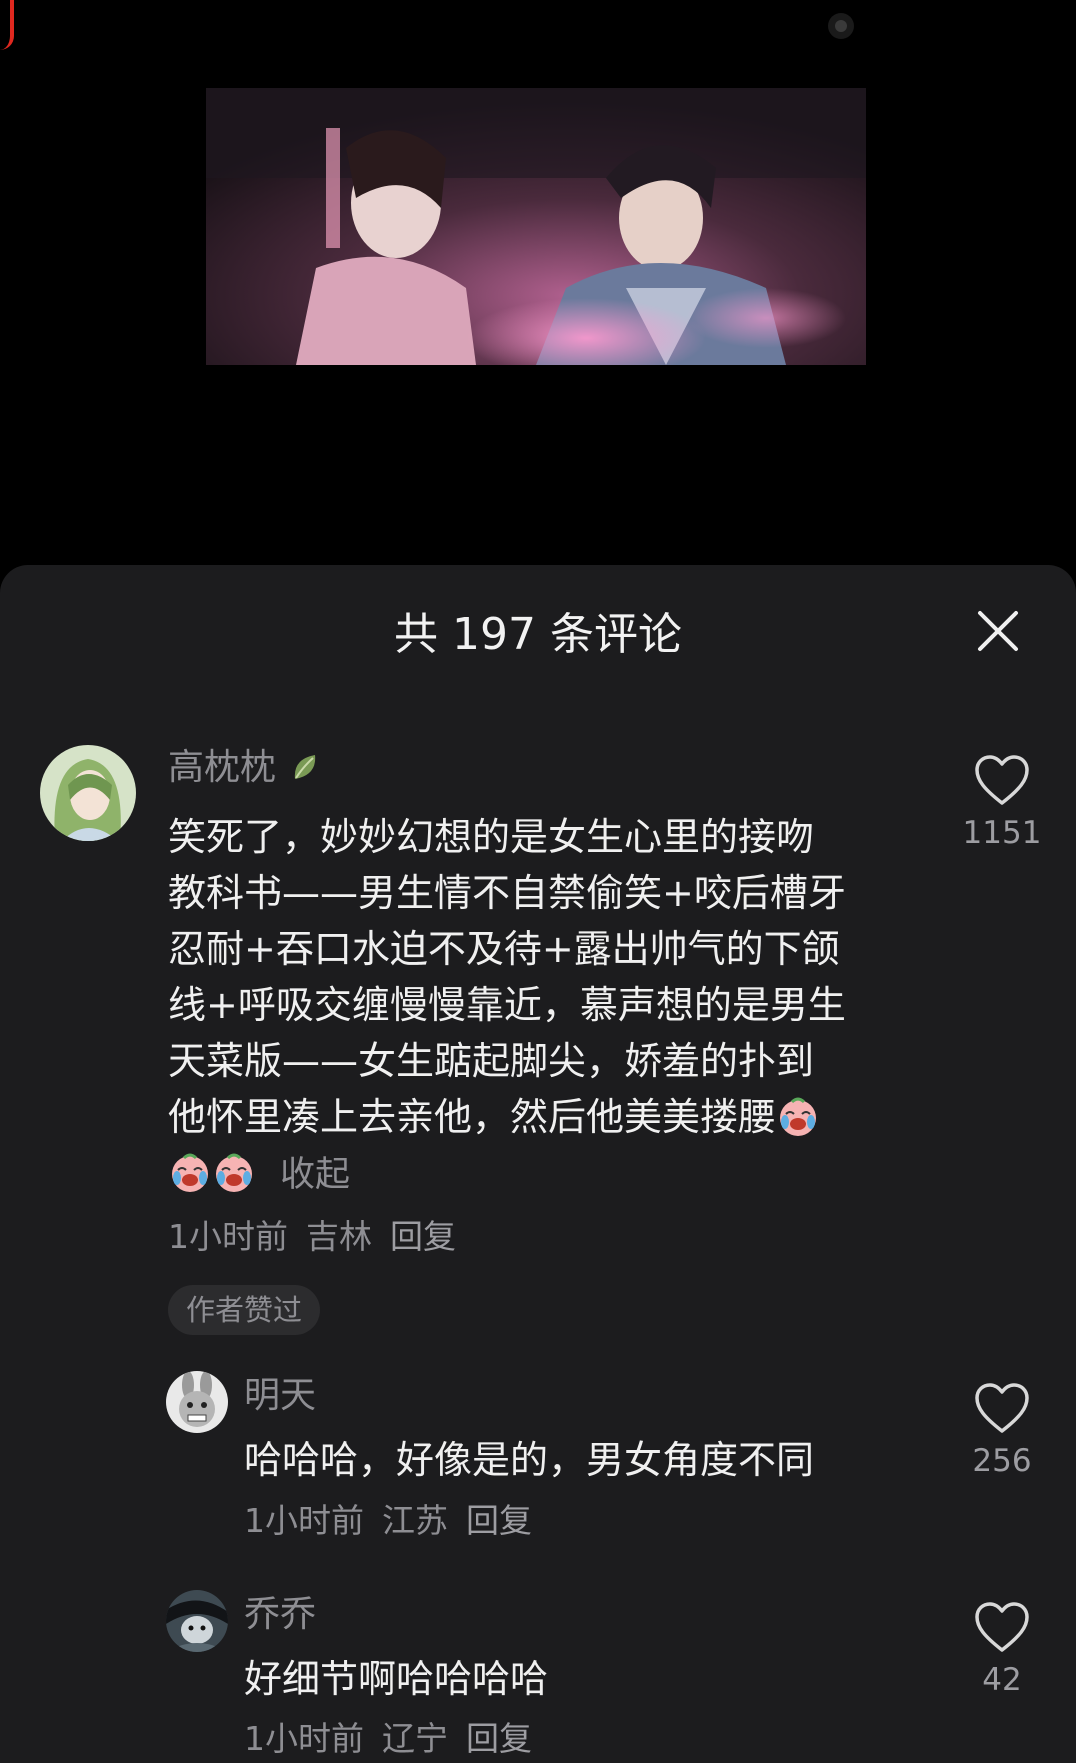  I want to click on like-button: 42, so click(1002, 1651).